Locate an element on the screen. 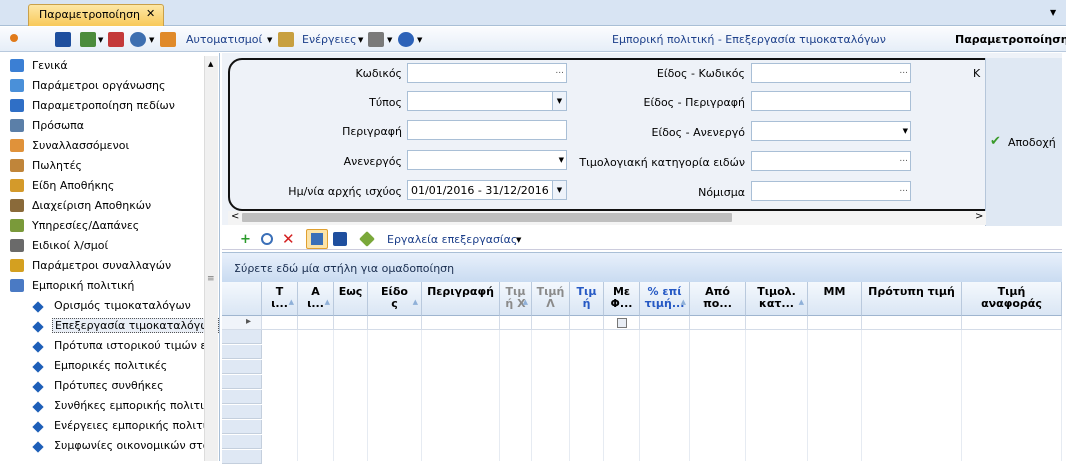  start-date-label: Ημ/νία αρχής ισχύος is located at coordinates (345, 191).